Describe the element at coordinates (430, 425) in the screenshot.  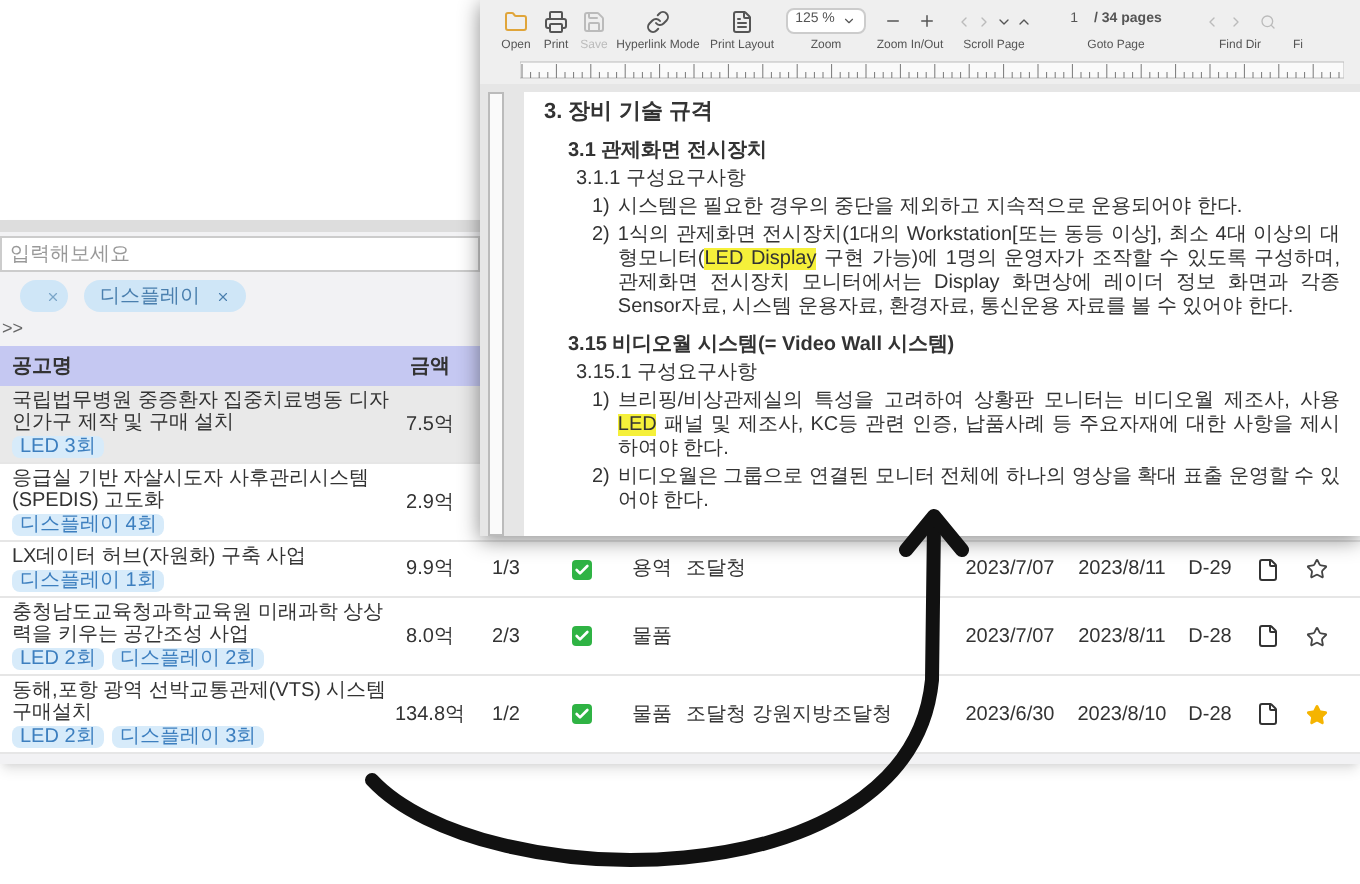
I see `amount-cell-text: 7.5억` at that location.